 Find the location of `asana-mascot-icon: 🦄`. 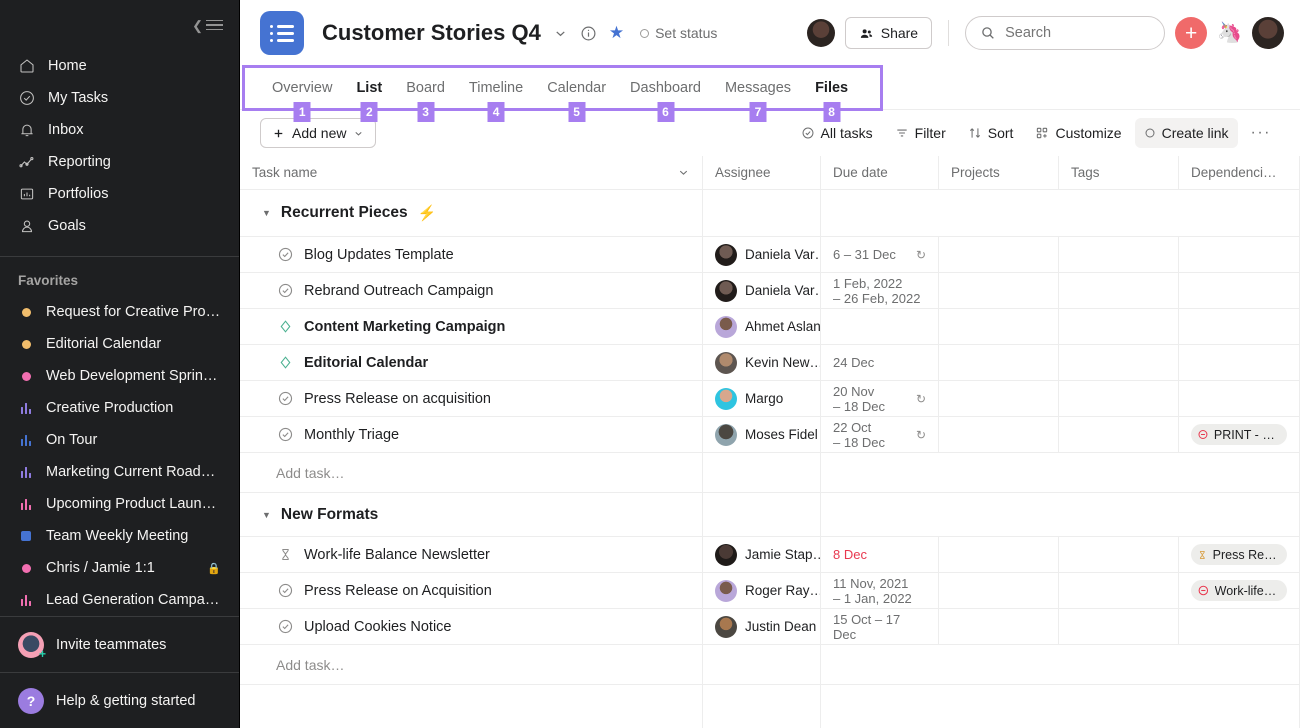

asana-mascot-icon: 🦄 is located at coordinates (1229, 33).